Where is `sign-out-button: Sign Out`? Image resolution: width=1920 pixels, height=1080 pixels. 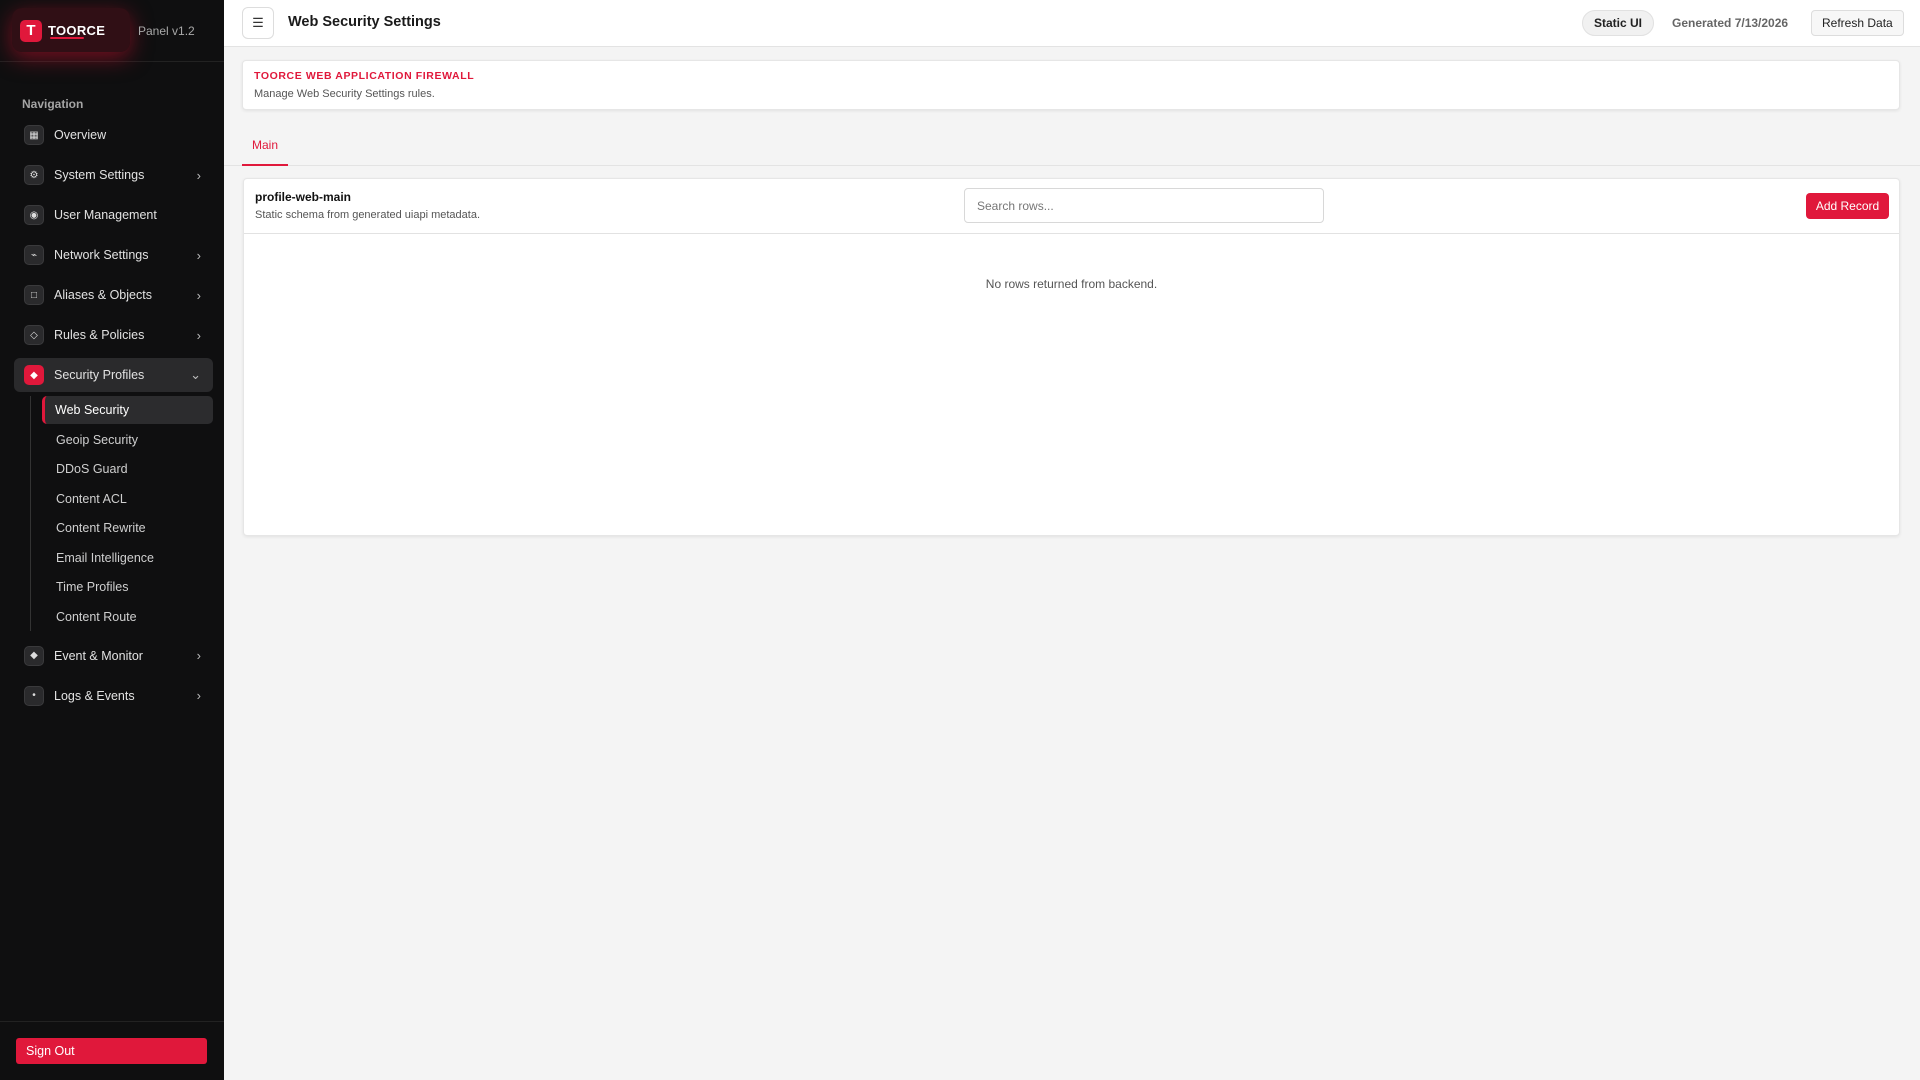 sign-out-button: Sign Out is located at coordinates (111, 1051).